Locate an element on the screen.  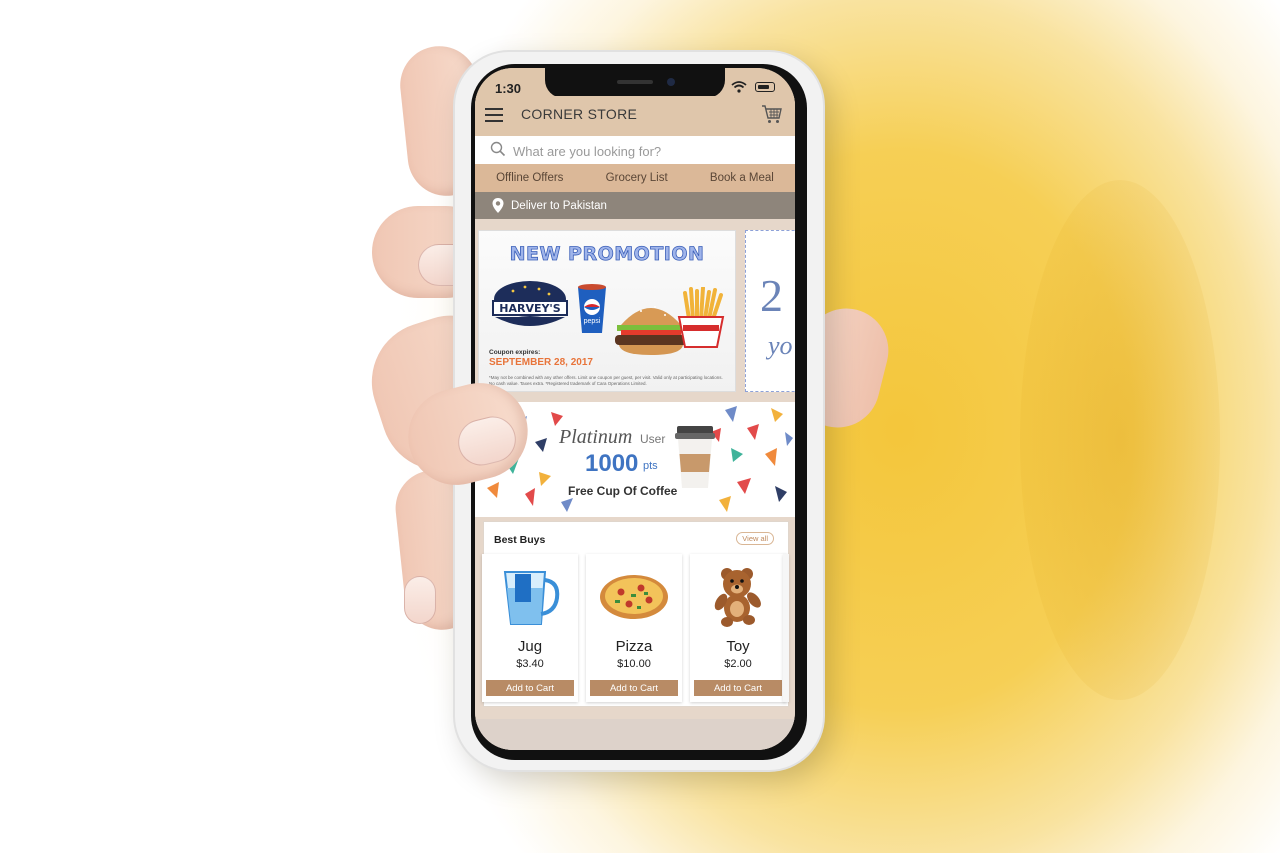
coupon-expires-date: SEPTEMBER 28, 2017 is located at coordinates (541, 362).